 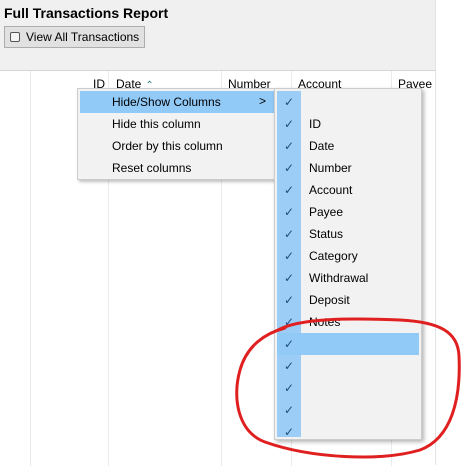 I want to click on annotation-stroke, so click(x=348, y=388).